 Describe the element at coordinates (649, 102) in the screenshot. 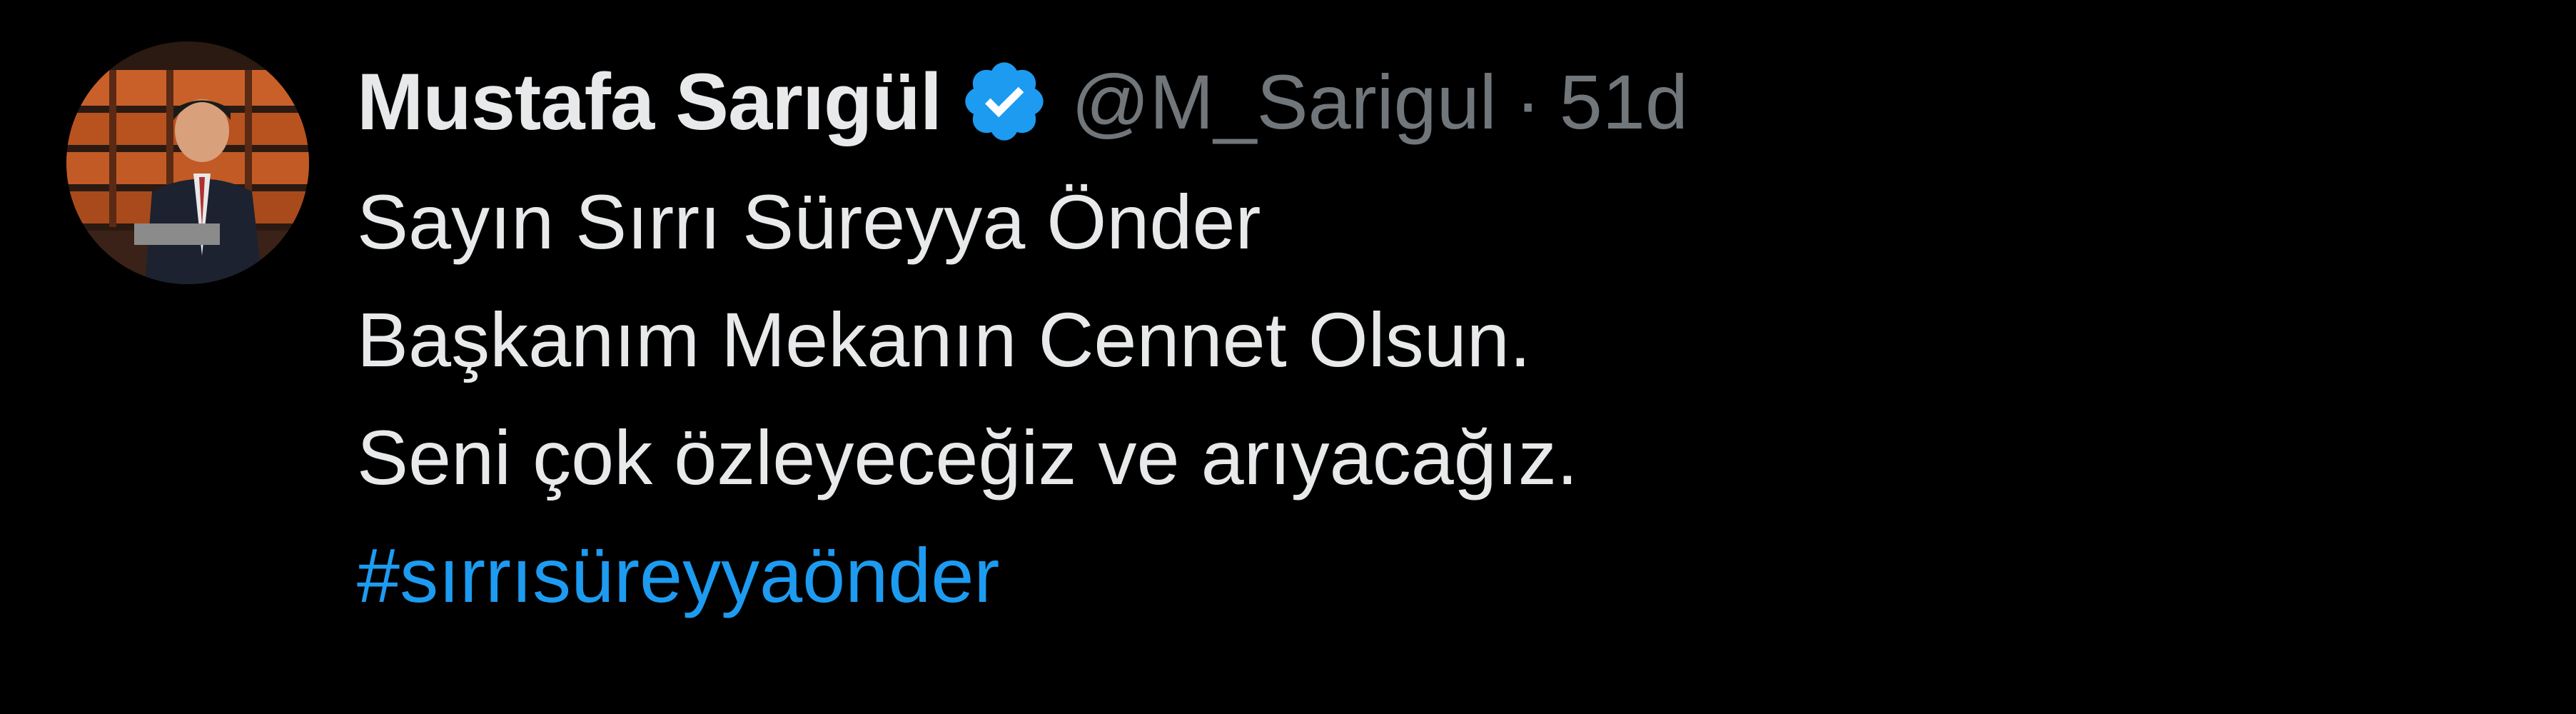

I see `author-display-name: Mustafa Sarıgül` at that location.